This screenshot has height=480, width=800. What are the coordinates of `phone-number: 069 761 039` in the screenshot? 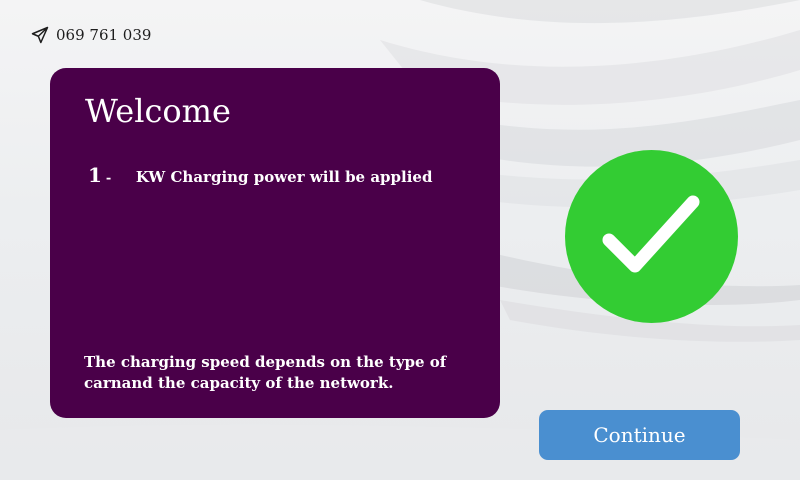 It's located at (104, 35).